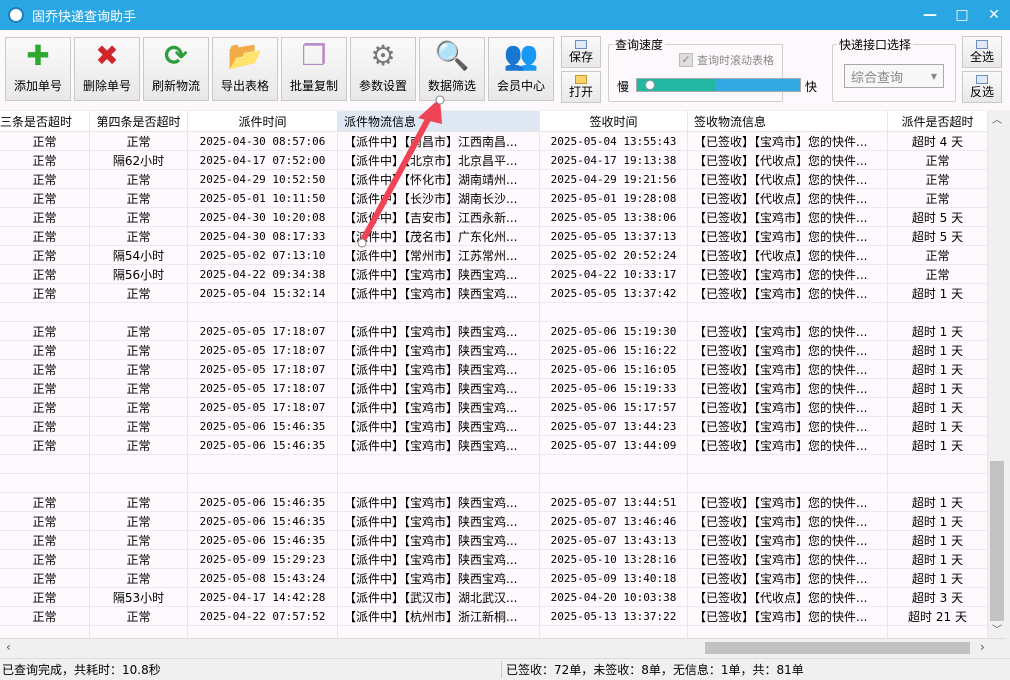 This screenshot has height=680, width=1010. Describe the element at coordinates (581, 44) in the screenshot. I see `save-icon` at that location.